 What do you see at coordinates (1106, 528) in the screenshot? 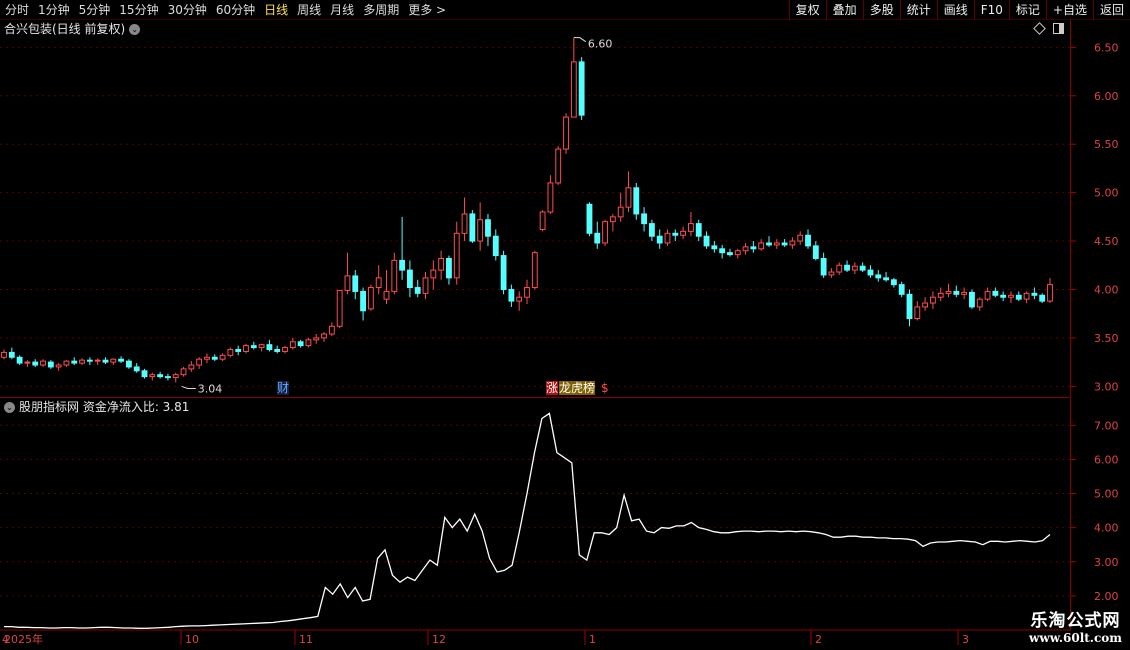
I see `indicator-tick-label-2: 4.00` at bounding box center [1106, 528].